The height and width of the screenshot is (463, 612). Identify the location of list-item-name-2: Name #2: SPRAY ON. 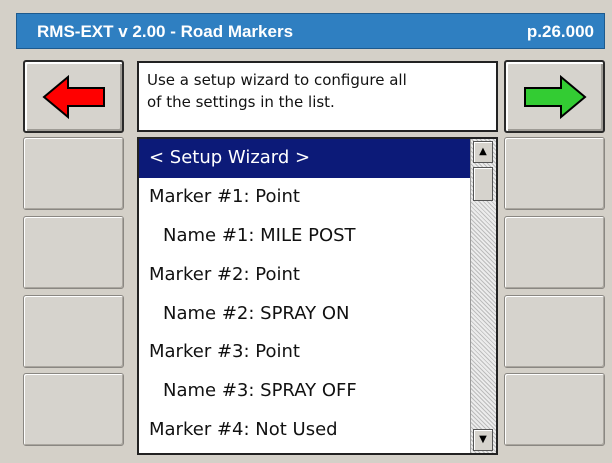
(304, 314).